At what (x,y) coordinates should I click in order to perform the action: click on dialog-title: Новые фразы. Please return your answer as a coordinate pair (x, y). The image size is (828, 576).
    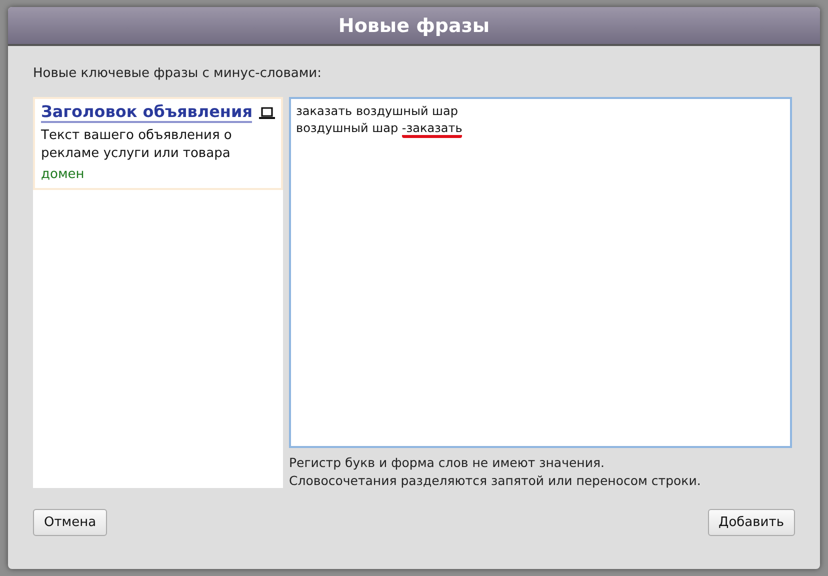
    Looking at the image, I should click on (414, 25).